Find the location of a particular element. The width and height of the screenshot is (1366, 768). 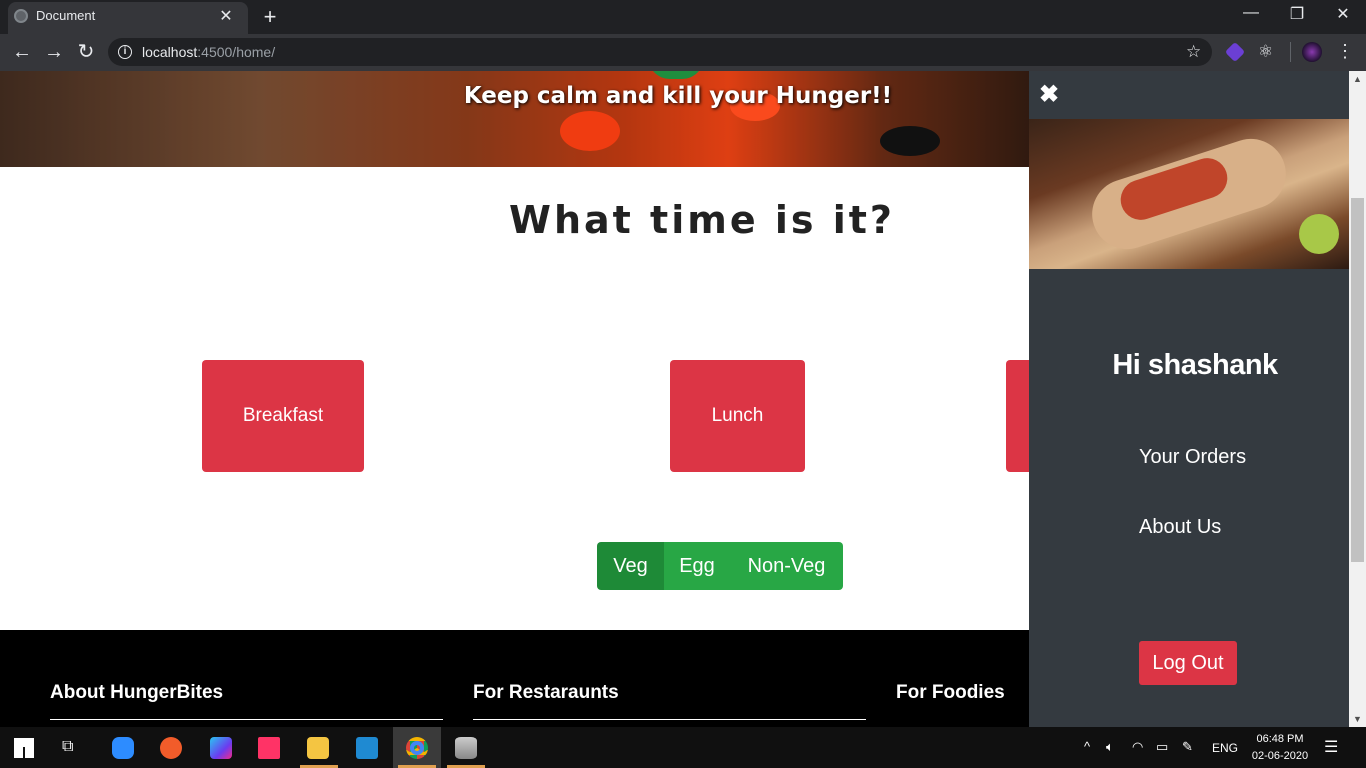

window-close-icon: ✕ is located at coordinates (1343, 14).